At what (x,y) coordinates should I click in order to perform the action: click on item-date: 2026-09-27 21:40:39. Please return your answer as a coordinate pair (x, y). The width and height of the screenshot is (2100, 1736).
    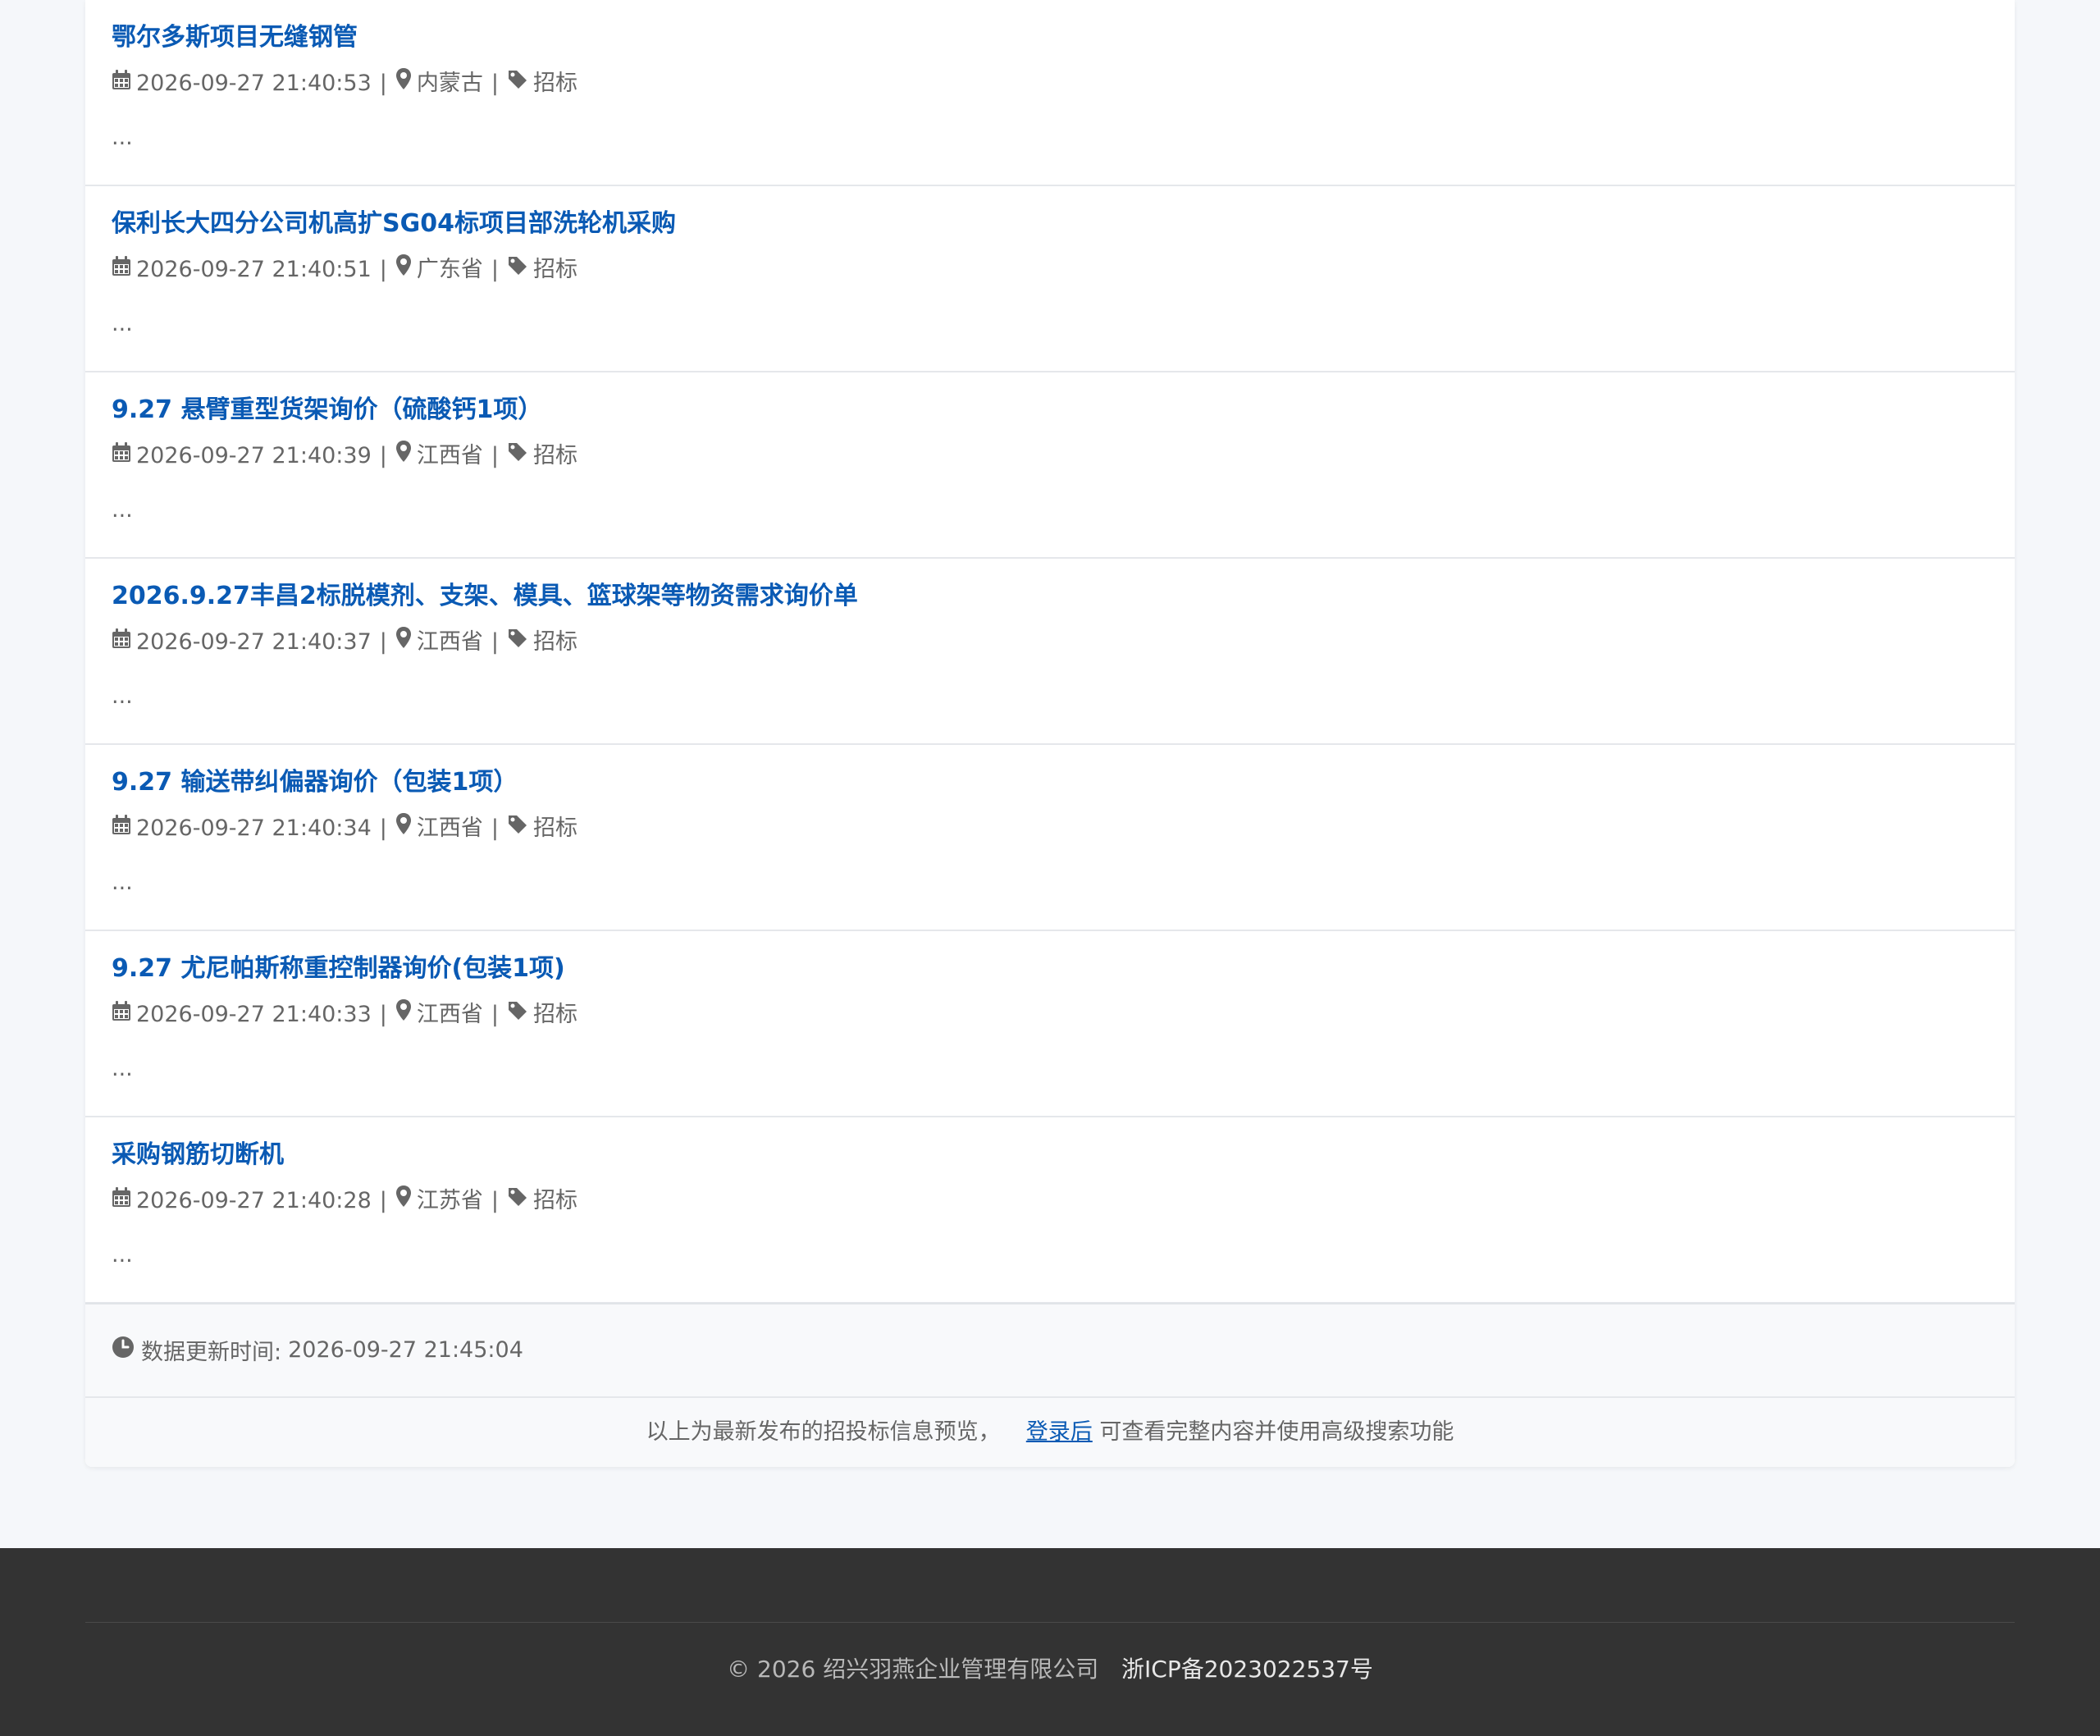
    Looking at the image, I should click on (254, 455).